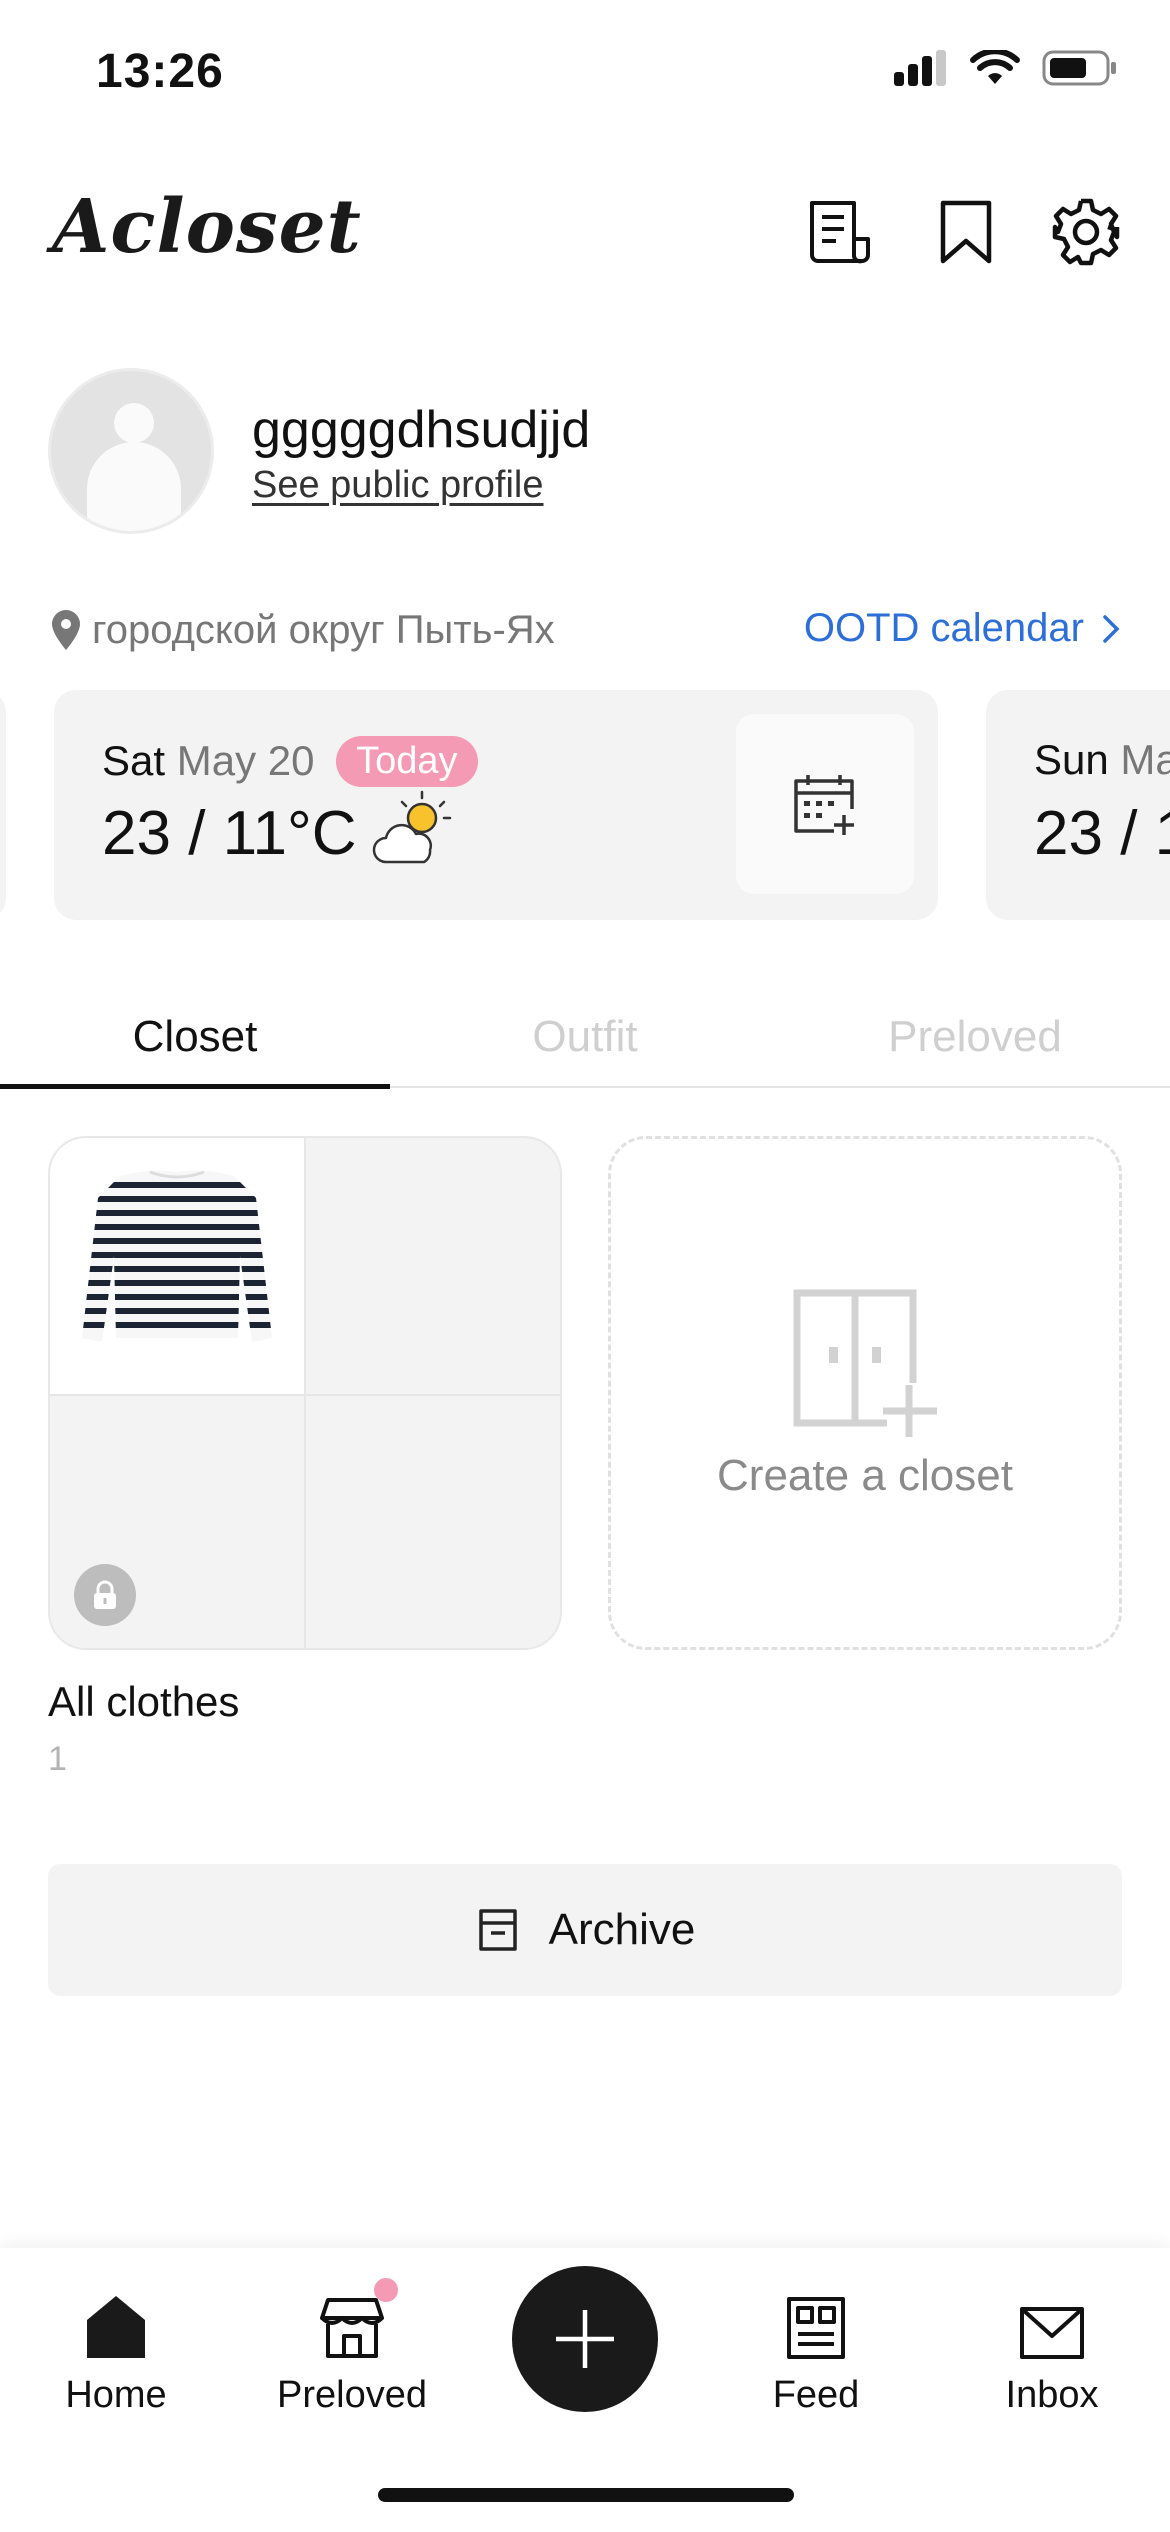 This screenshot has width=1170, height=2532. I want to click on weather-weekday: Sat, so click(134, 760).